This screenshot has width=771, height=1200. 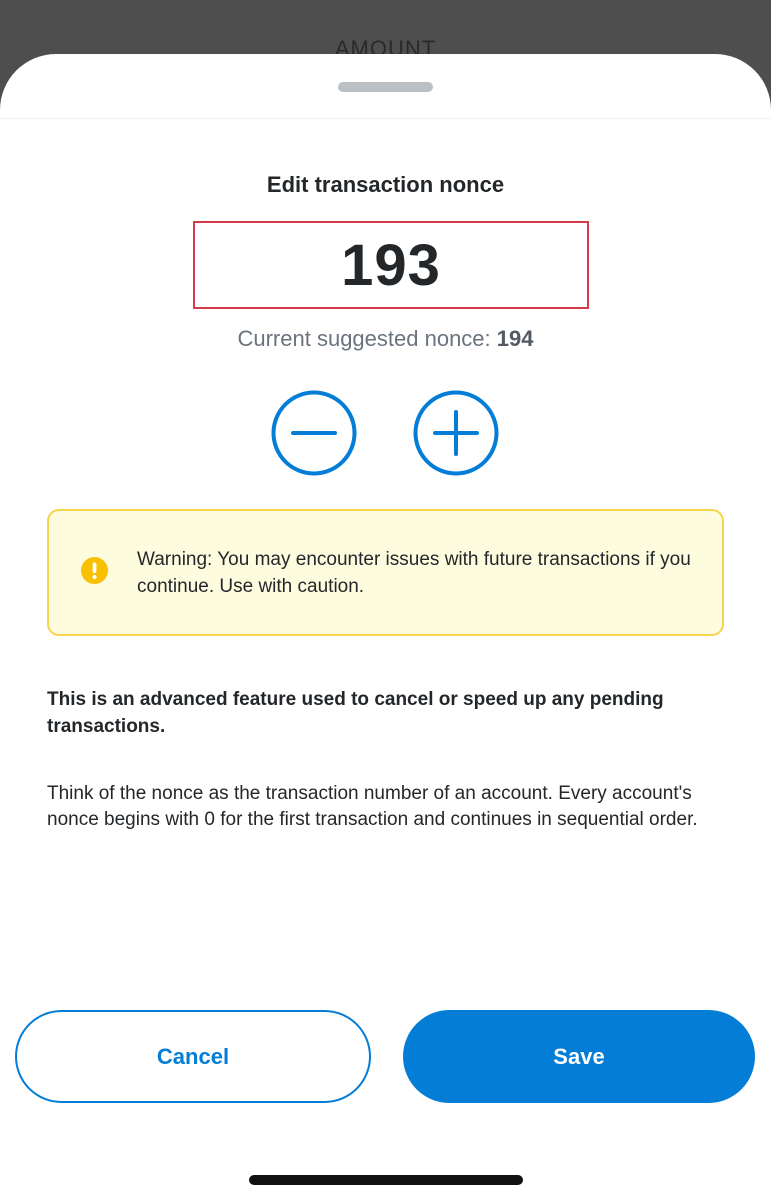 I want to click on cancel-button-label: Cancel, so click(x=193, y=1056).